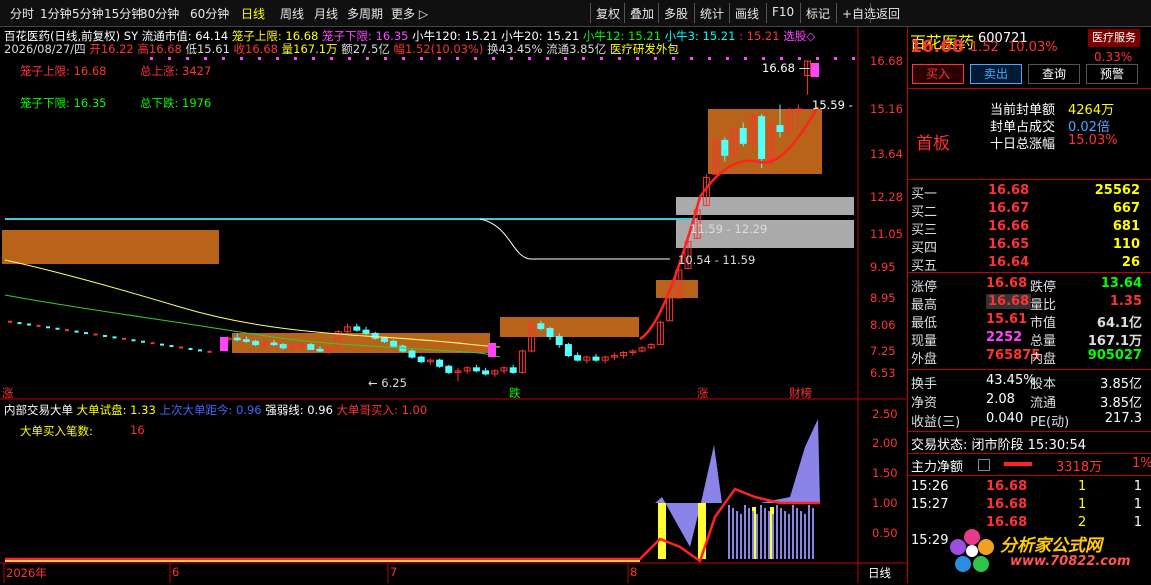  What do you see at coordinates (1082, 486) in the screenshot?
I see `tick-volume: 1` at bounding box center [1082, 486].